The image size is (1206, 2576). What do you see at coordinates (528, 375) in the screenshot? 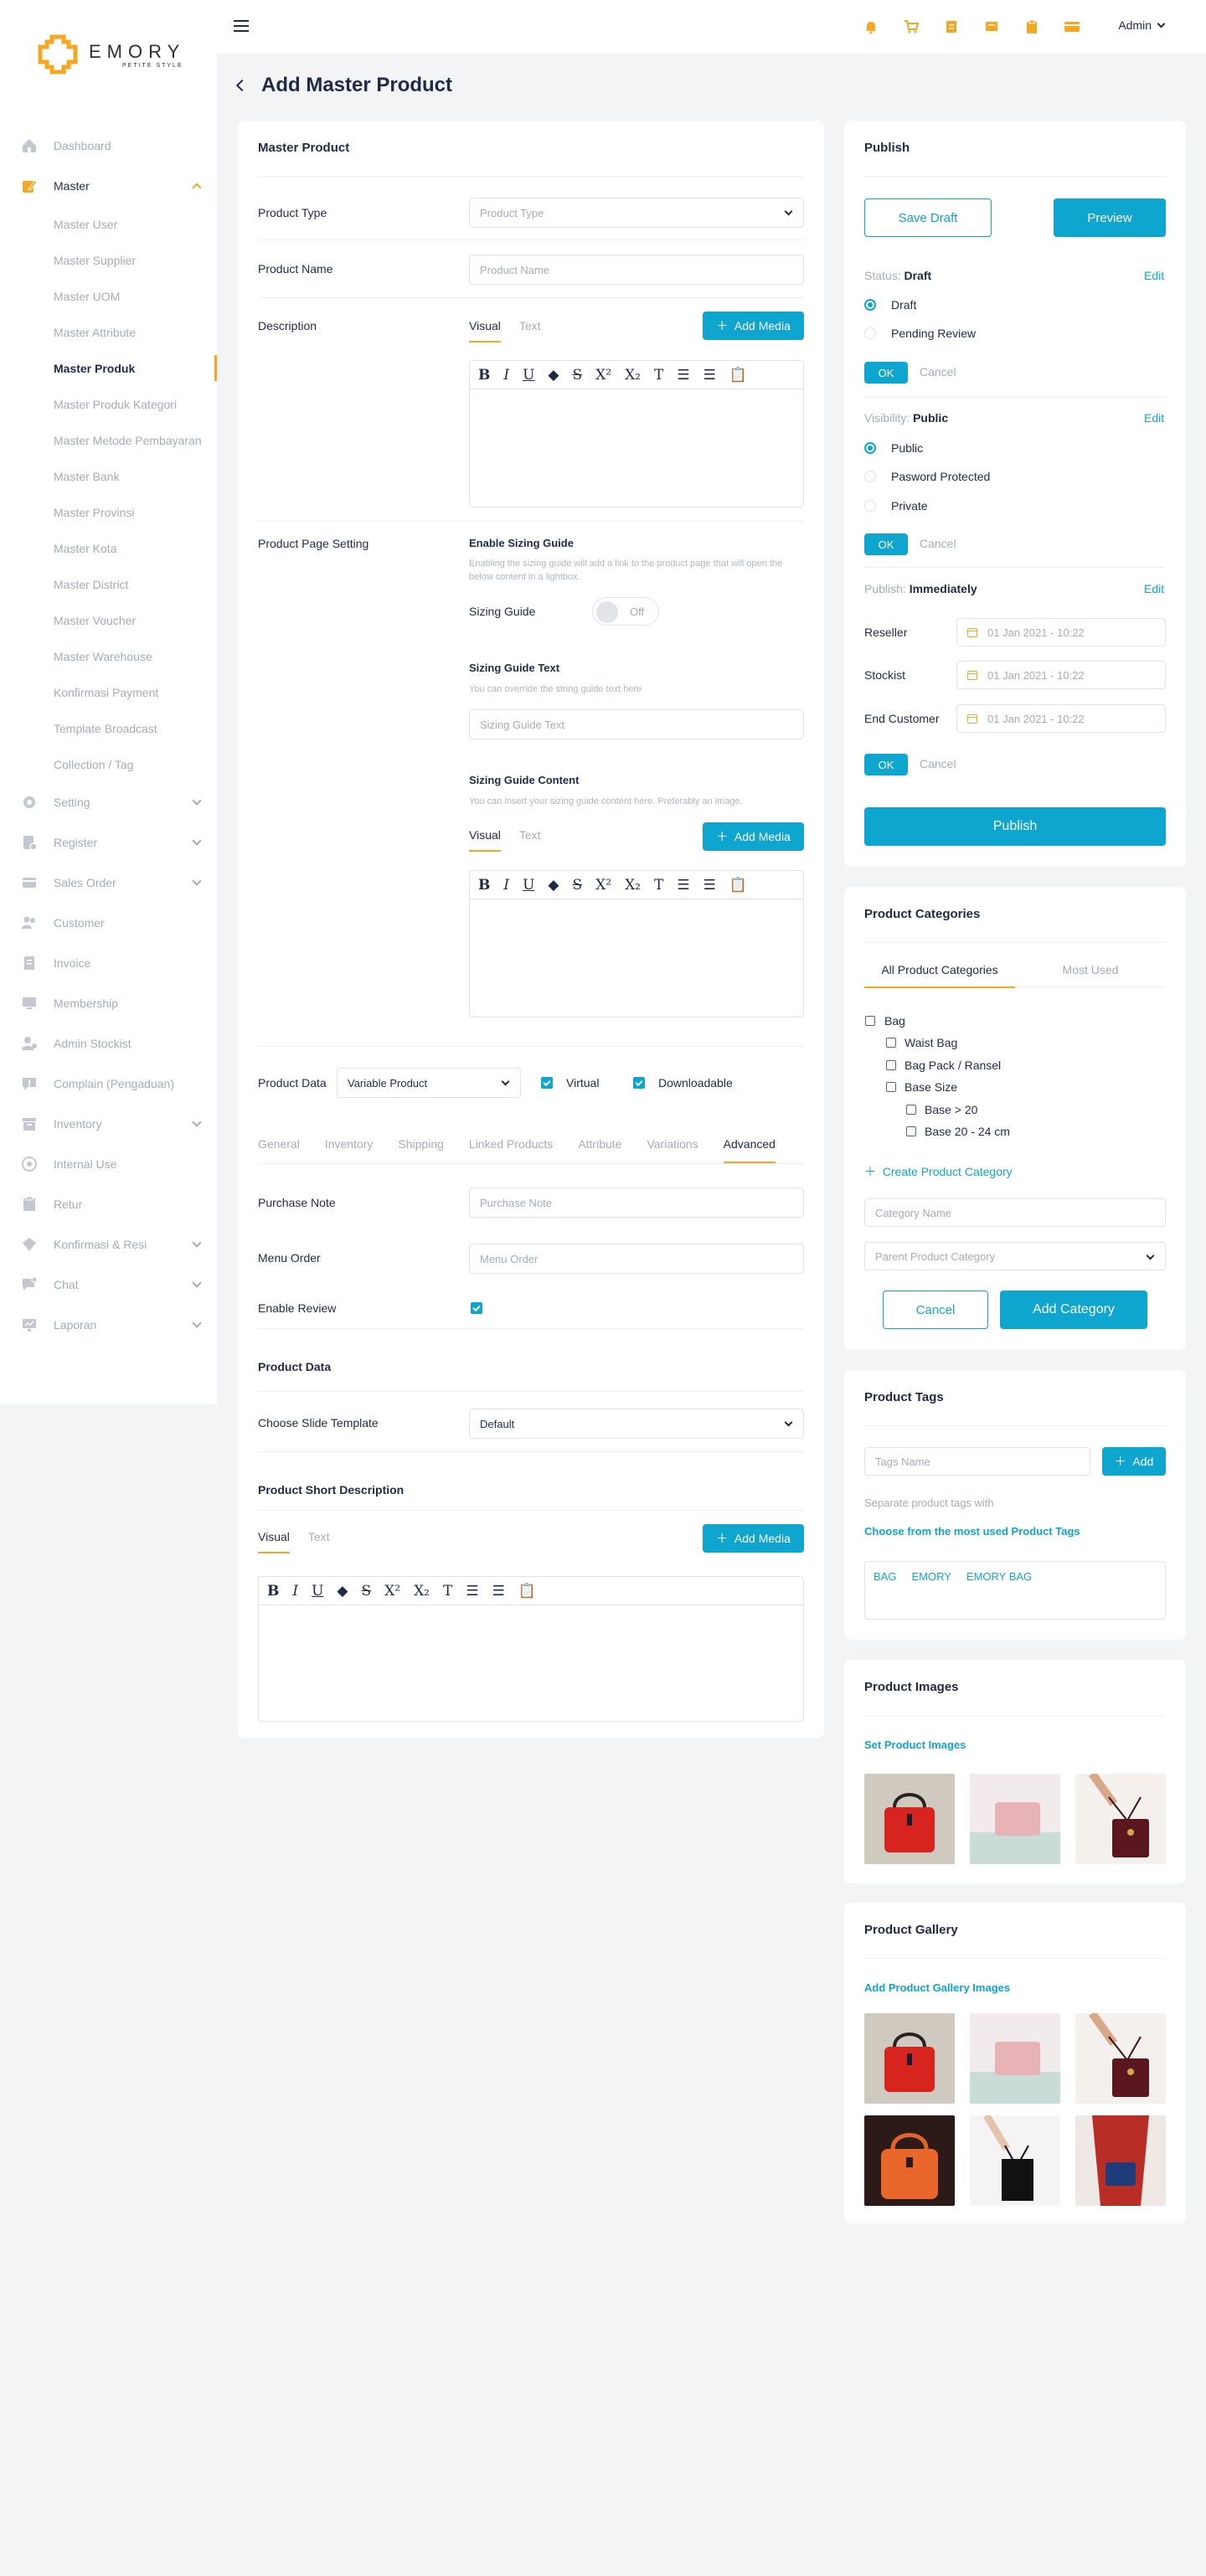
I see `underline-icon: U` at bounding box center [528, 375].